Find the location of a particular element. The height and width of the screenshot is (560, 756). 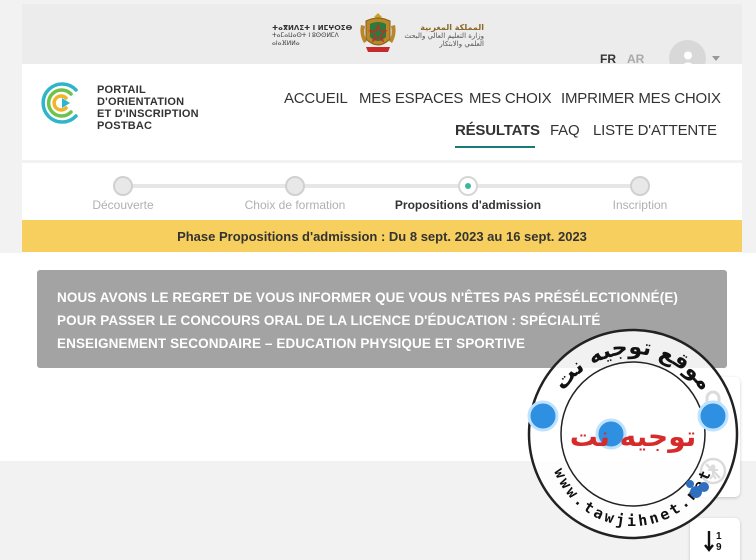

watermark-badge-left is located at coordinates (543, 416).